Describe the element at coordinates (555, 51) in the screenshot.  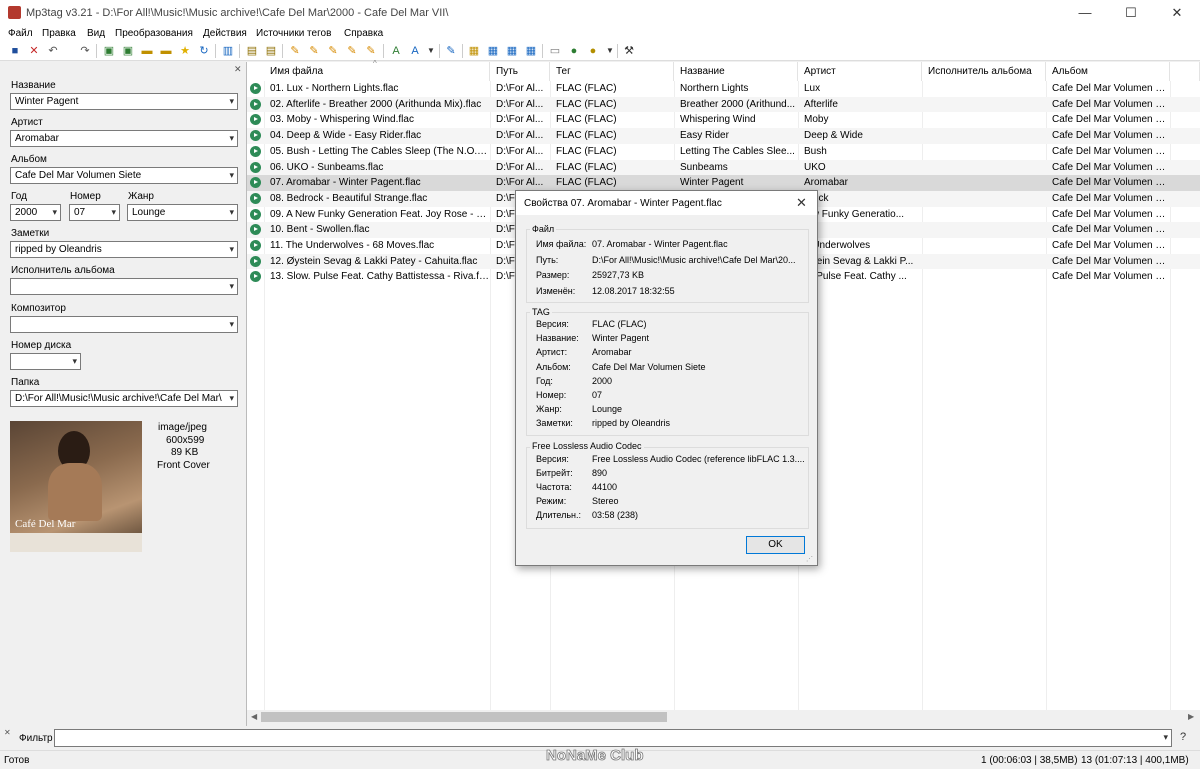
I see `cd-icon: ▭` at that location.